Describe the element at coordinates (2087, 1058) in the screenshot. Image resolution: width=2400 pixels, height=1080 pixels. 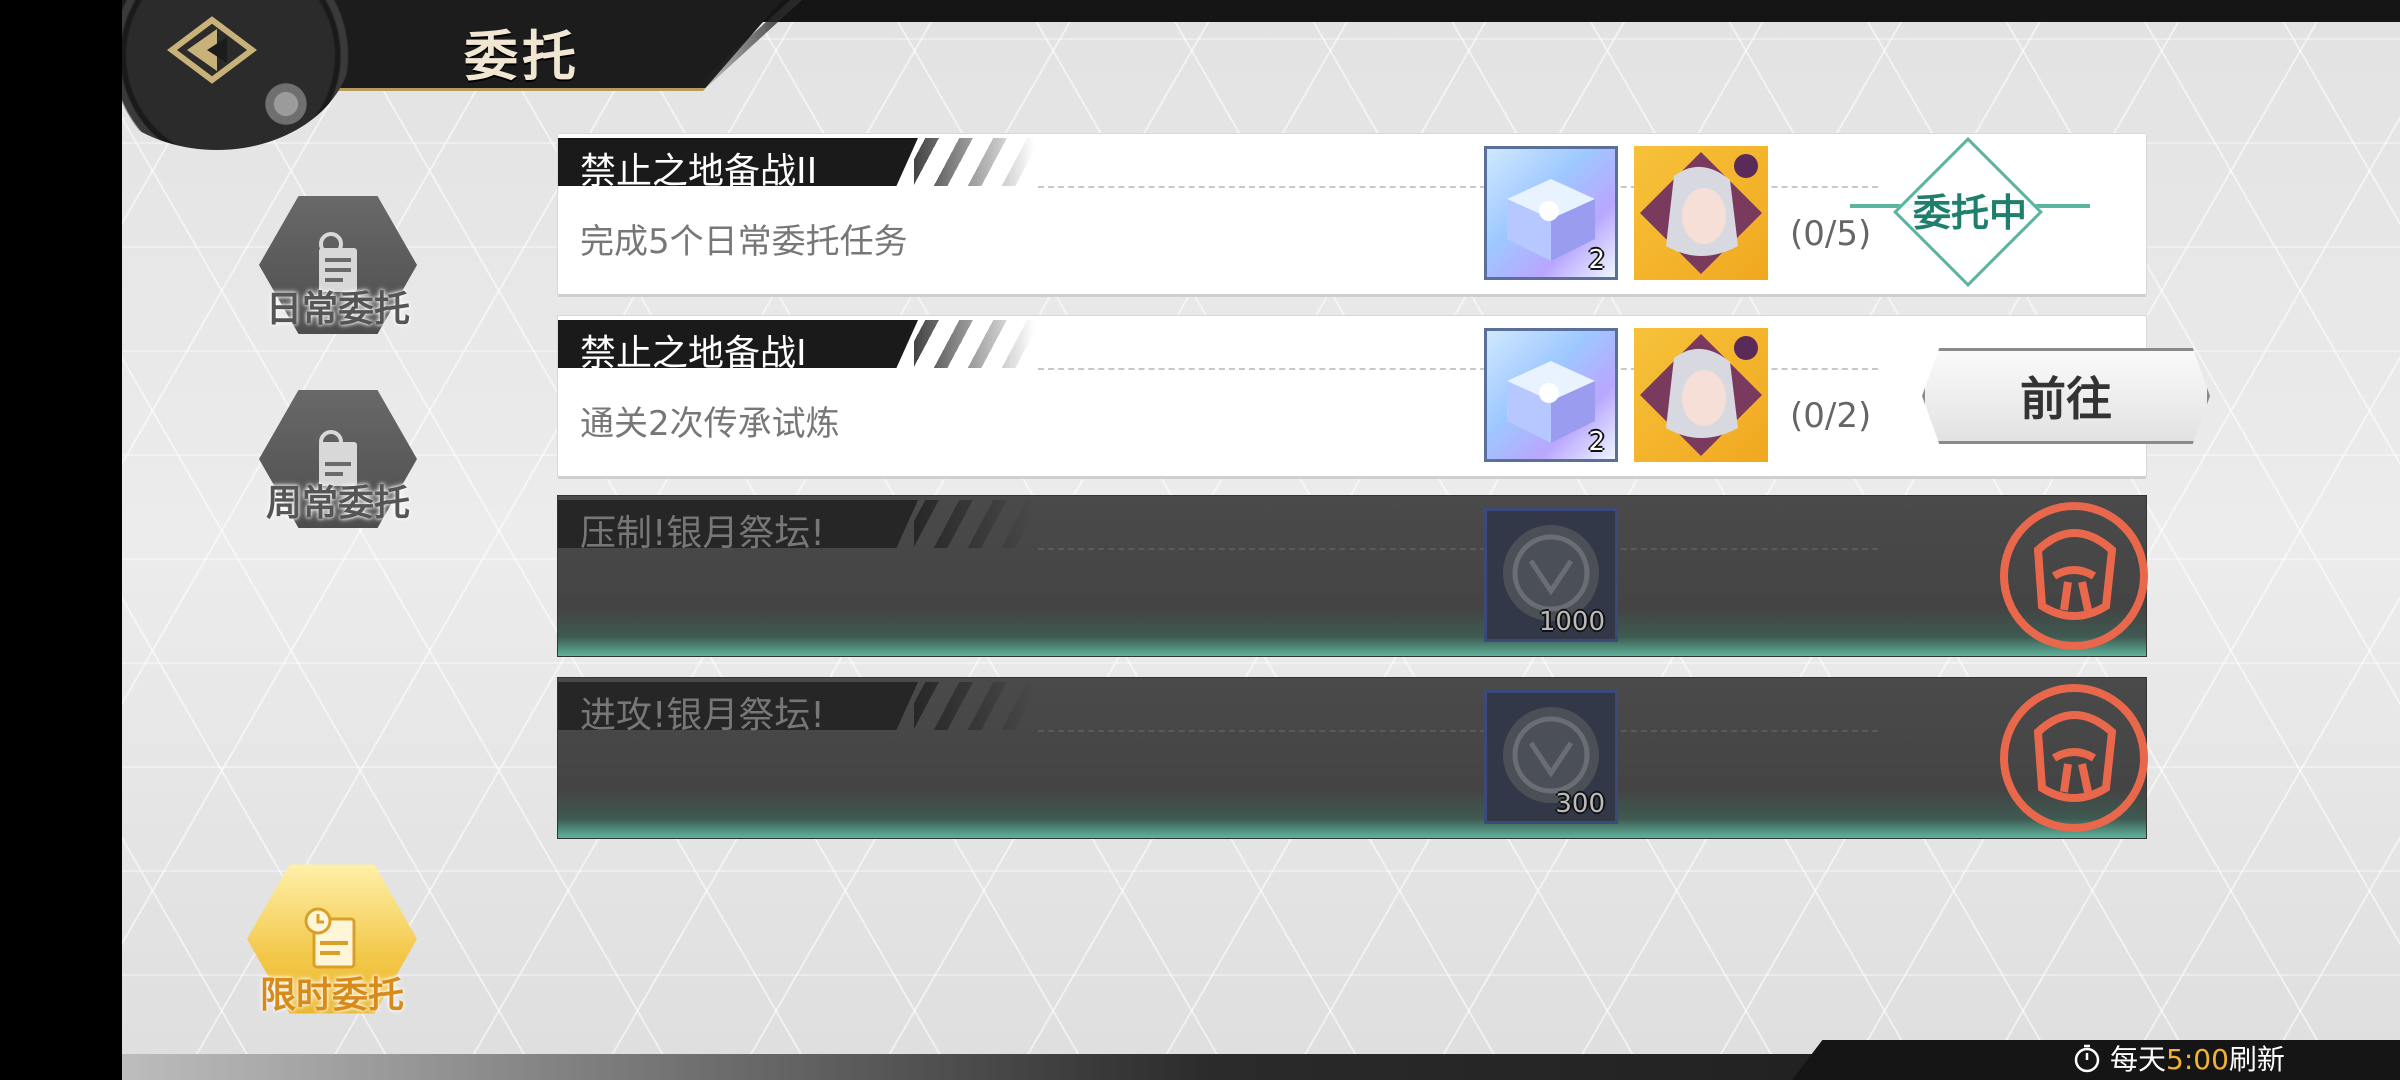
I see `stopwatch-icon` at that location.